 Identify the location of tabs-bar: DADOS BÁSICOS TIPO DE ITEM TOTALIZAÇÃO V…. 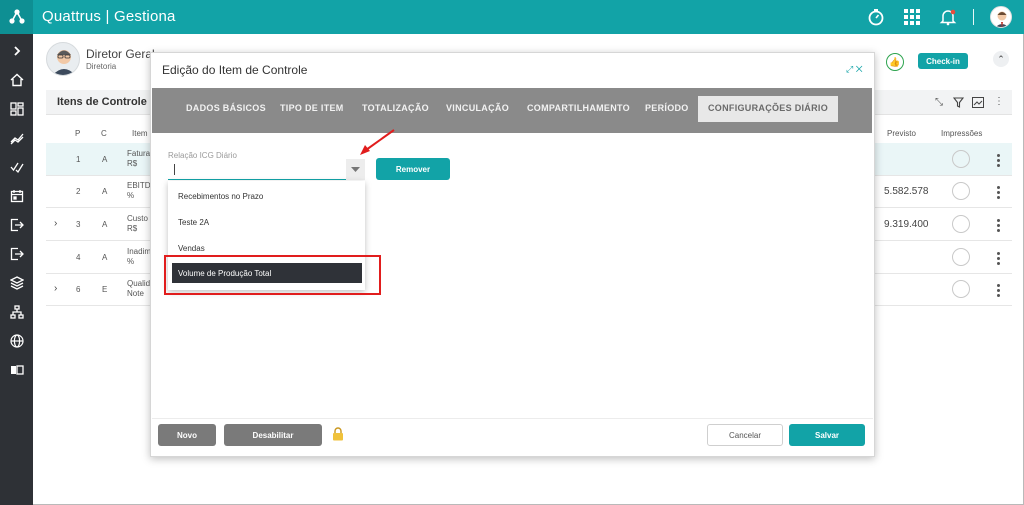
(512, 110).